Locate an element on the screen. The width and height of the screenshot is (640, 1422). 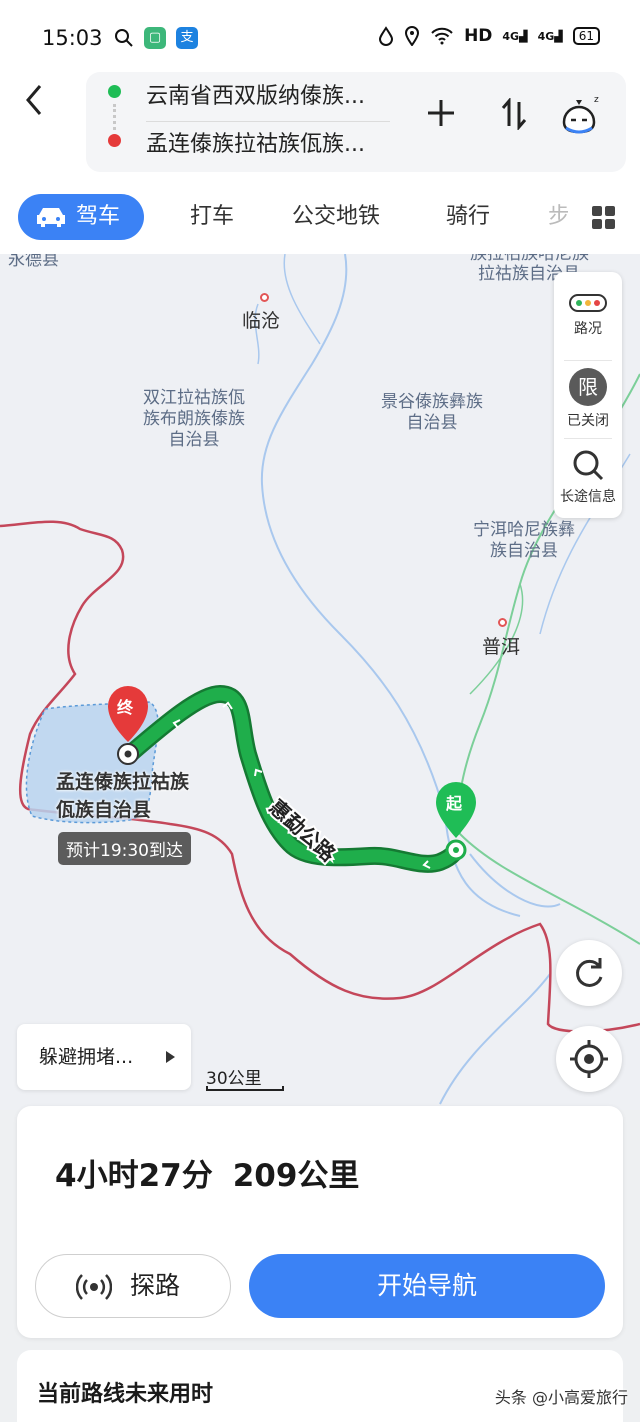
status-bar: 15:03 ▢ 支 HD 4G▟ 4G▟ 61 is located at coordinates (320, 39).